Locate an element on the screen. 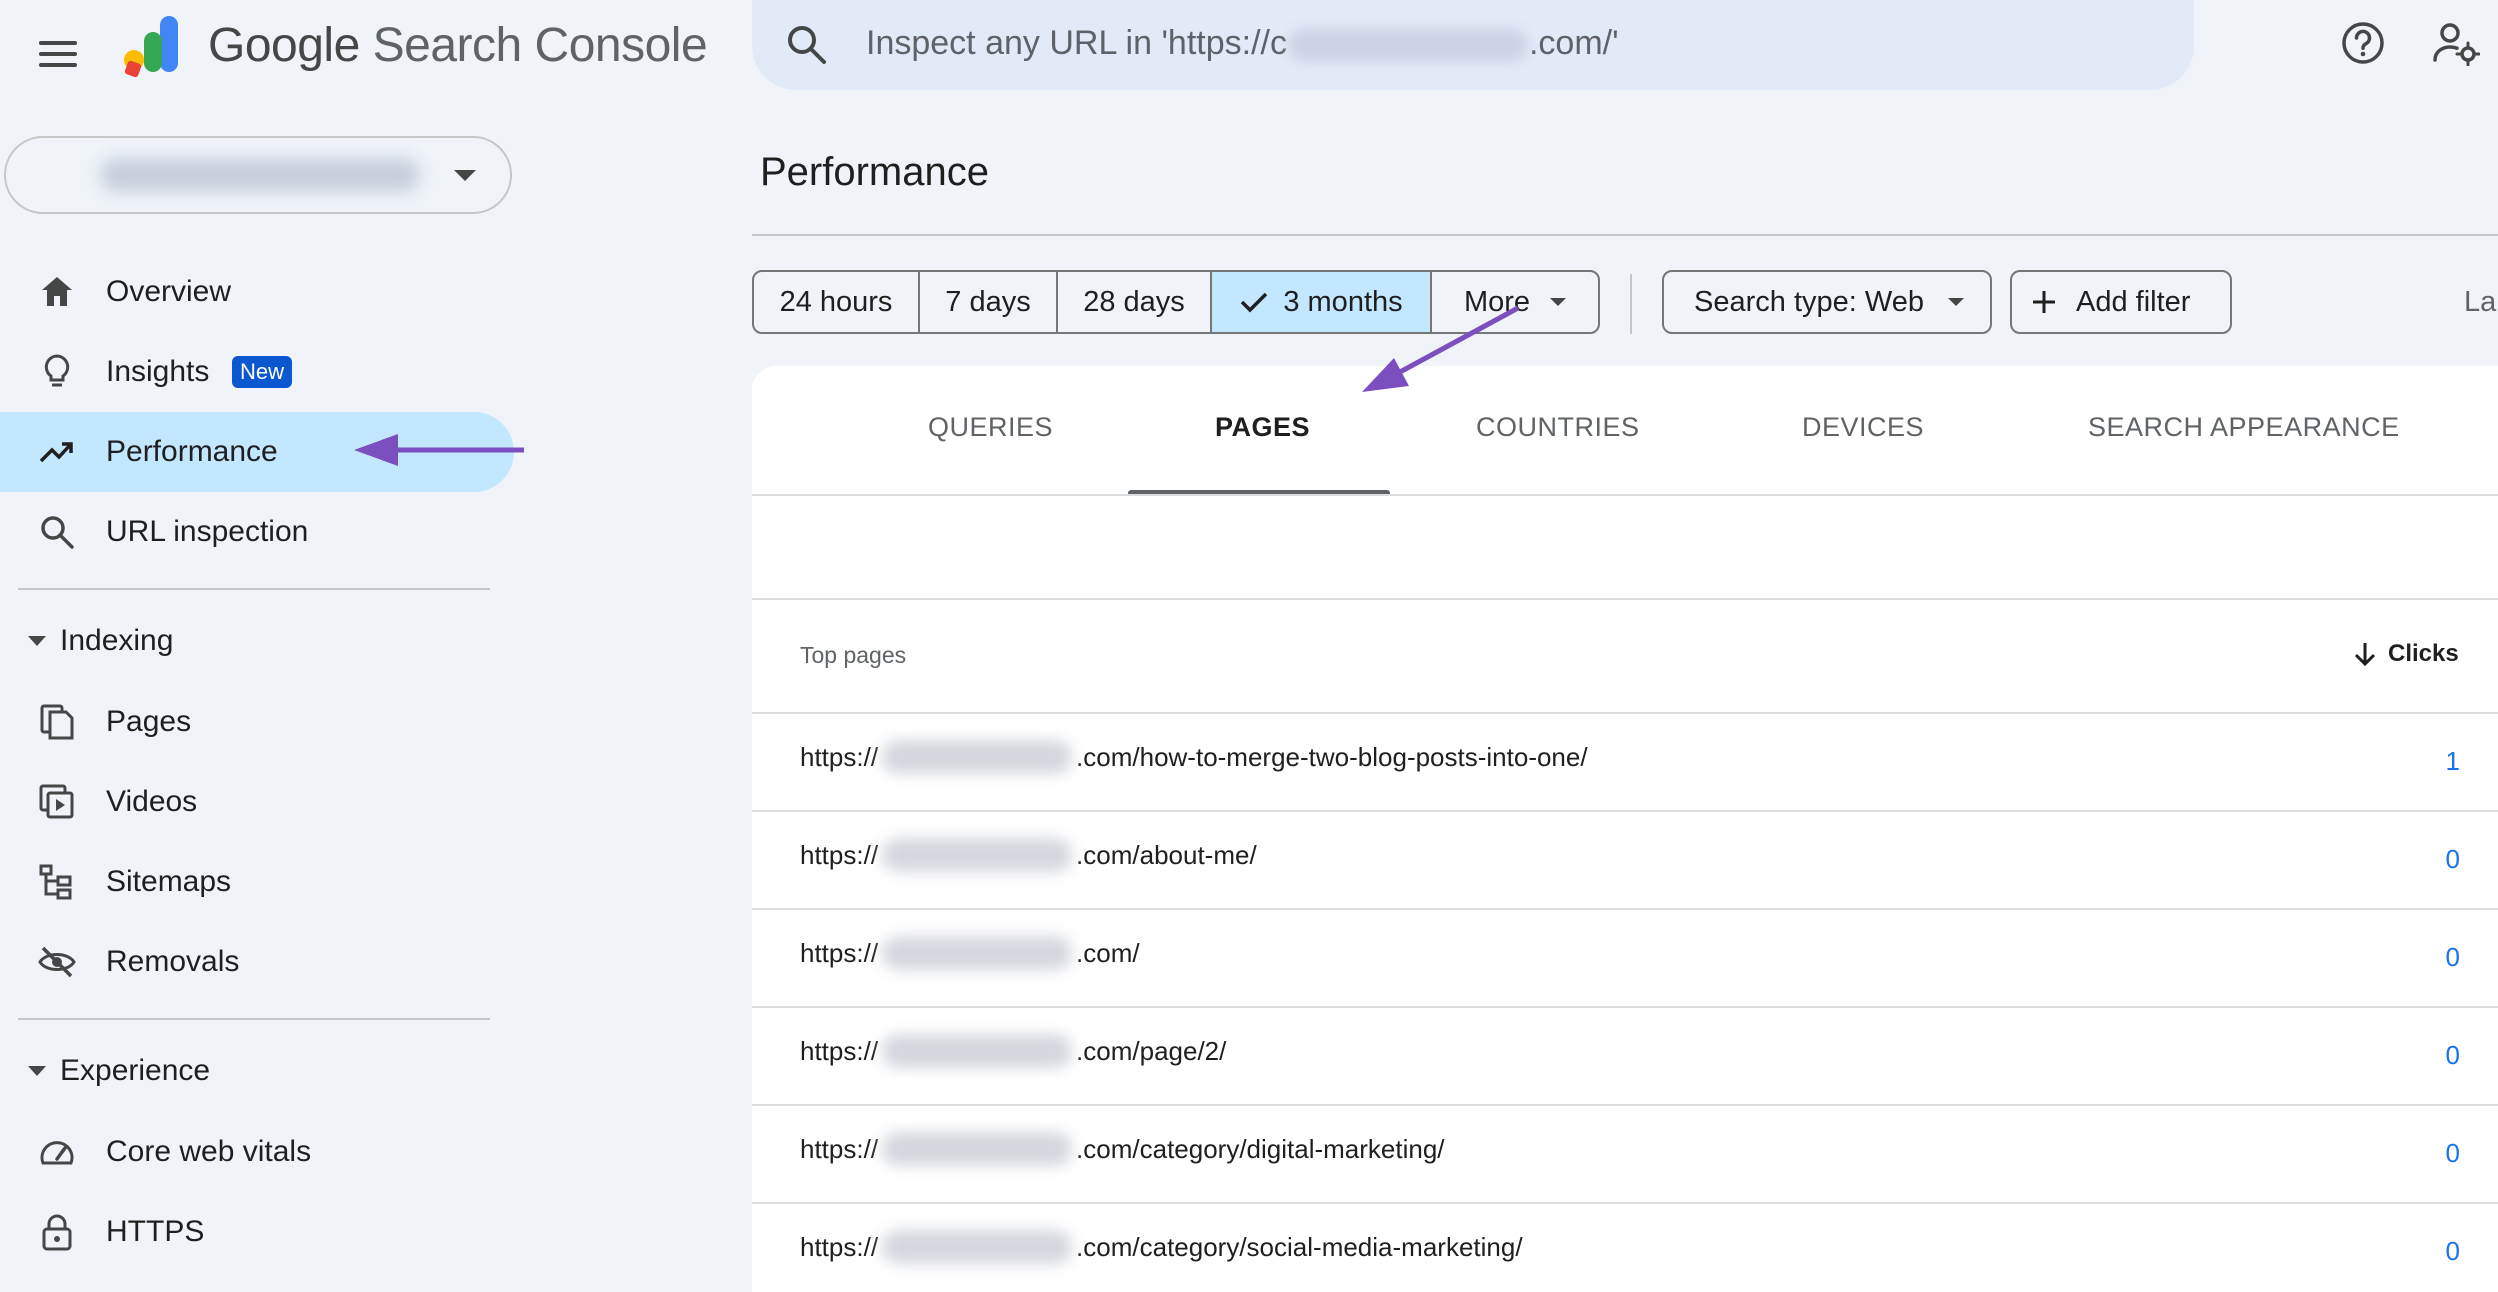 This screenshot has width=2498, height=1292. sidebar-item-sitemaps: Sitemaps is located at coordinates (257, 882).